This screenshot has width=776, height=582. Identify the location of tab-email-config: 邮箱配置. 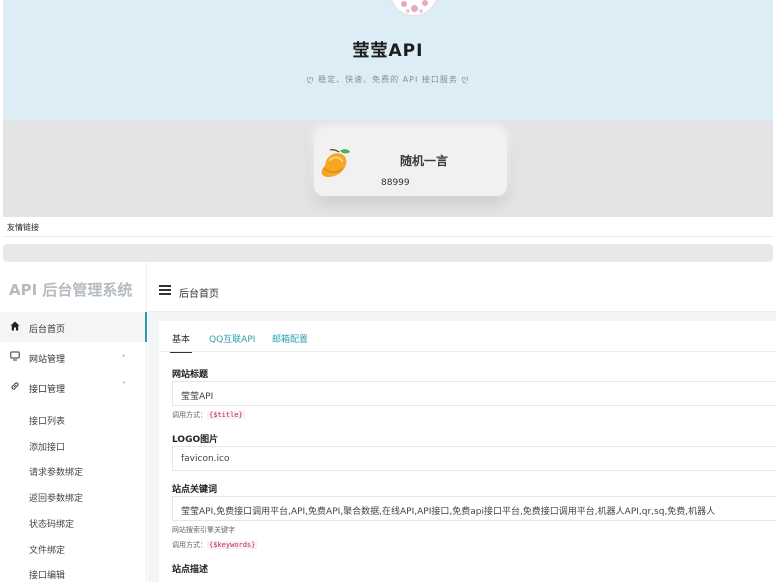
(290, 338).